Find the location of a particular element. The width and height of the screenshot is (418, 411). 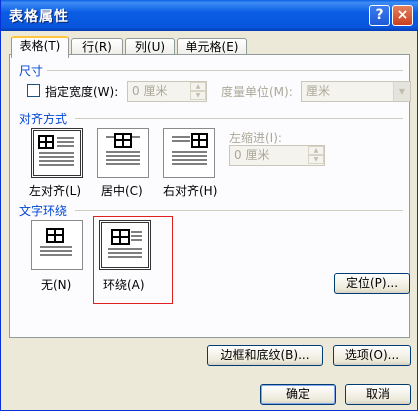

alignment-section-label: 对齐方式 is located at coordinates (43, 119).